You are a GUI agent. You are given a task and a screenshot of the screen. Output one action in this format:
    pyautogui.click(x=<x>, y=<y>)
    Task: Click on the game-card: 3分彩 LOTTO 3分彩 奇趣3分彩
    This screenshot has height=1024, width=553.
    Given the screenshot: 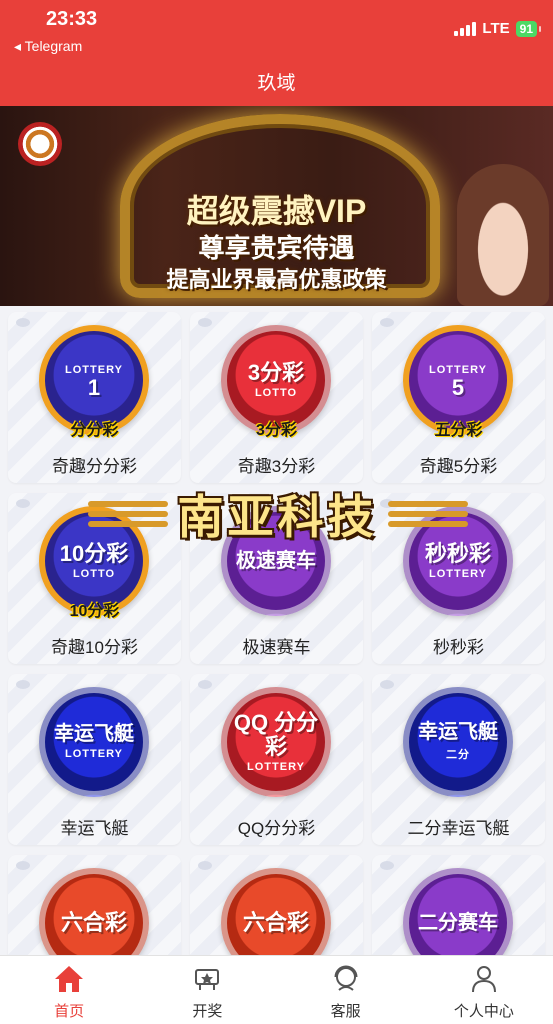 What is the action you would take?
    pyautogui.click(x=276, y=397)
    